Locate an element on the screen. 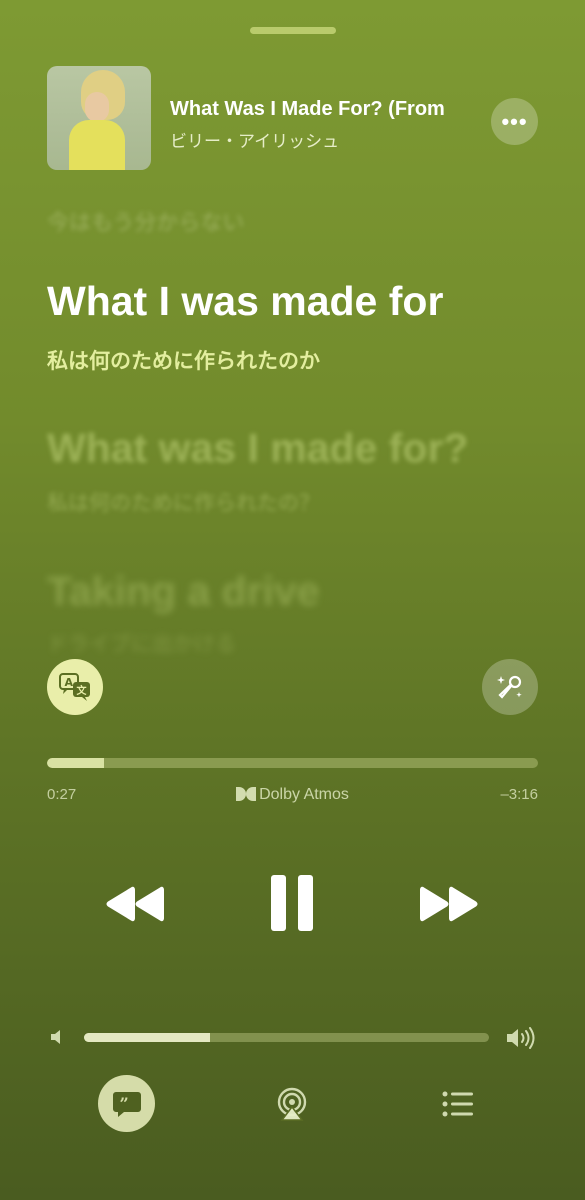 The height and width of the screenshot is (1200, 585). lyrics-quote-icon: ” is located at coordinates (126, 1104).